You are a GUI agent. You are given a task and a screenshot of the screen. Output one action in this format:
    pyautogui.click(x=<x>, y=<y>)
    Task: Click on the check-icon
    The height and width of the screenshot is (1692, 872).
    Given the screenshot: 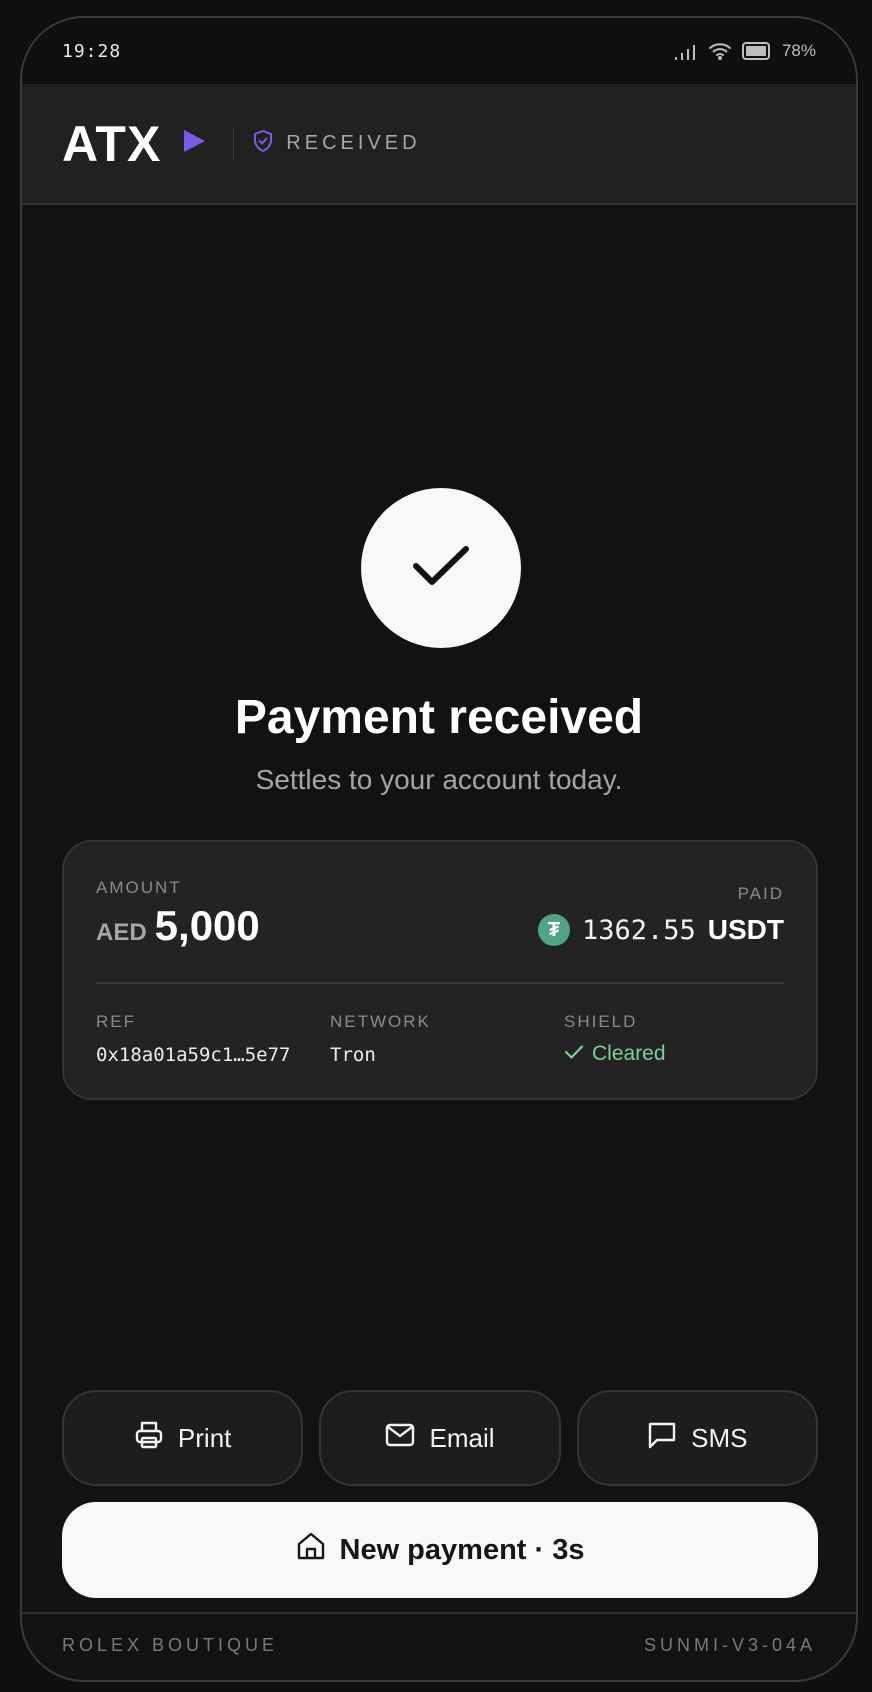 What is the action you would take?
    pyautogui.click(x=574, y=1054)
    